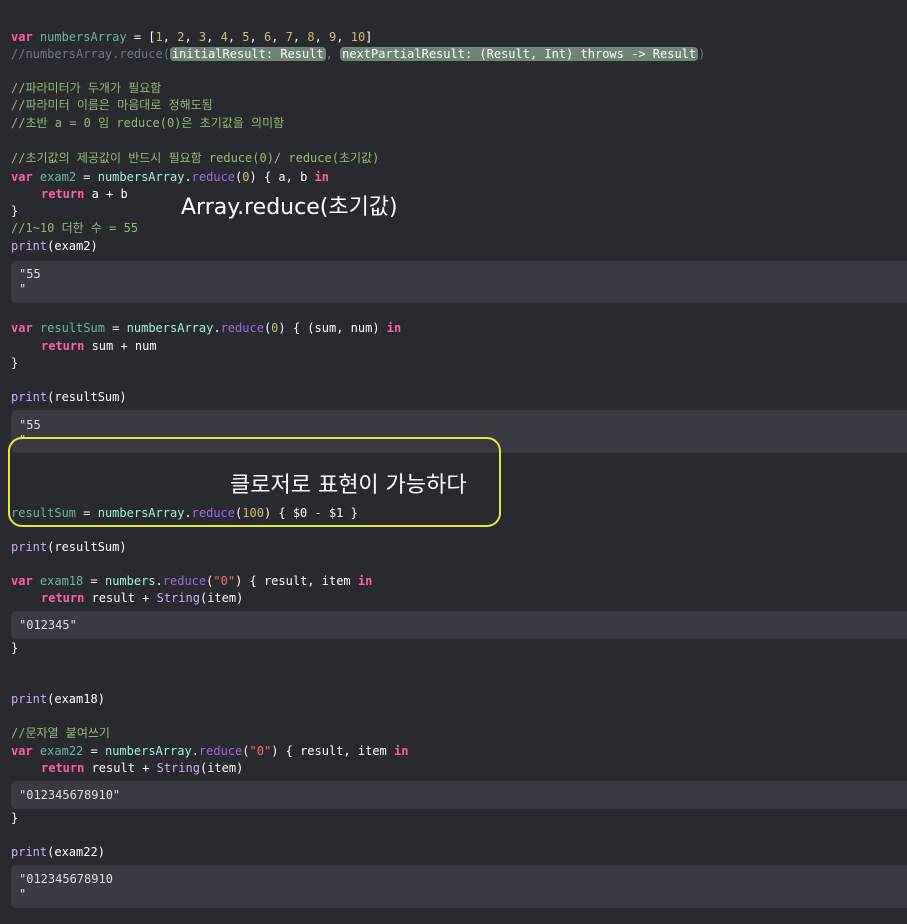 The width and height of the screenshot is (907, 924). What do you see at coordinates (310, 513) in the screenshot?
I see `closure-body: ) { $0 - $1 }` at bounding box center [310, 513].